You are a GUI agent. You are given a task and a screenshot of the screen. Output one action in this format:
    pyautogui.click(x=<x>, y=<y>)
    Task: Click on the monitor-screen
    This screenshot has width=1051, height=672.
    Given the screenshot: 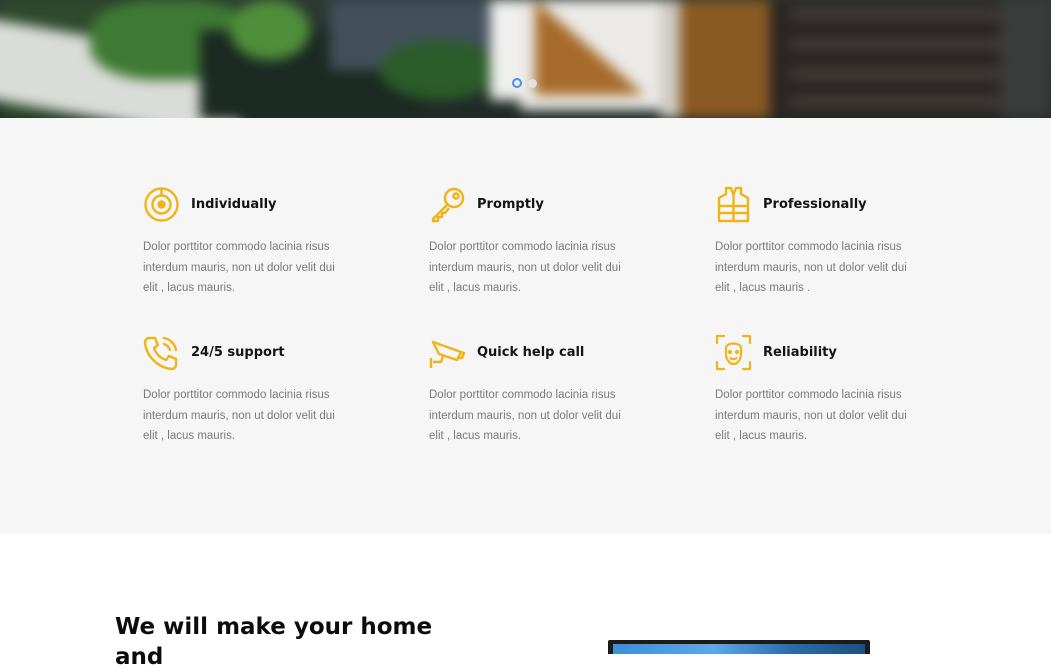 What is the action you would take?
    pyautogui.click(x=739, y=649)
    